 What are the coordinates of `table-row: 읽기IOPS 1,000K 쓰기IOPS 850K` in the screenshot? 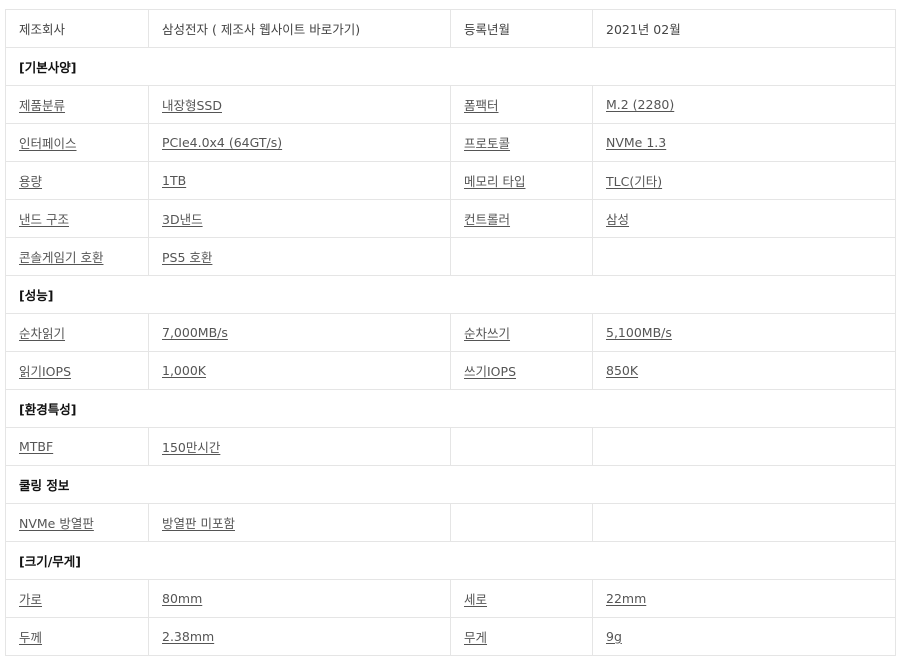 It's located at (450, 370).